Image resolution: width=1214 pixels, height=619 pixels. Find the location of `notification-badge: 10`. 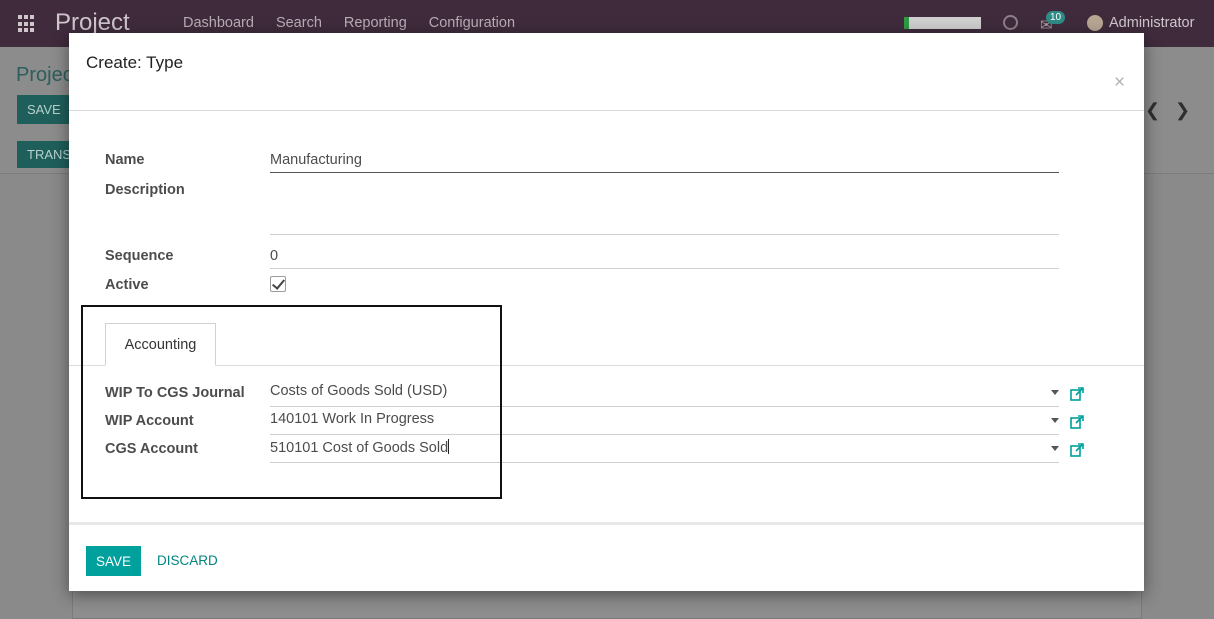

notification-badge: 10 is located at coordinates (1056, 17).